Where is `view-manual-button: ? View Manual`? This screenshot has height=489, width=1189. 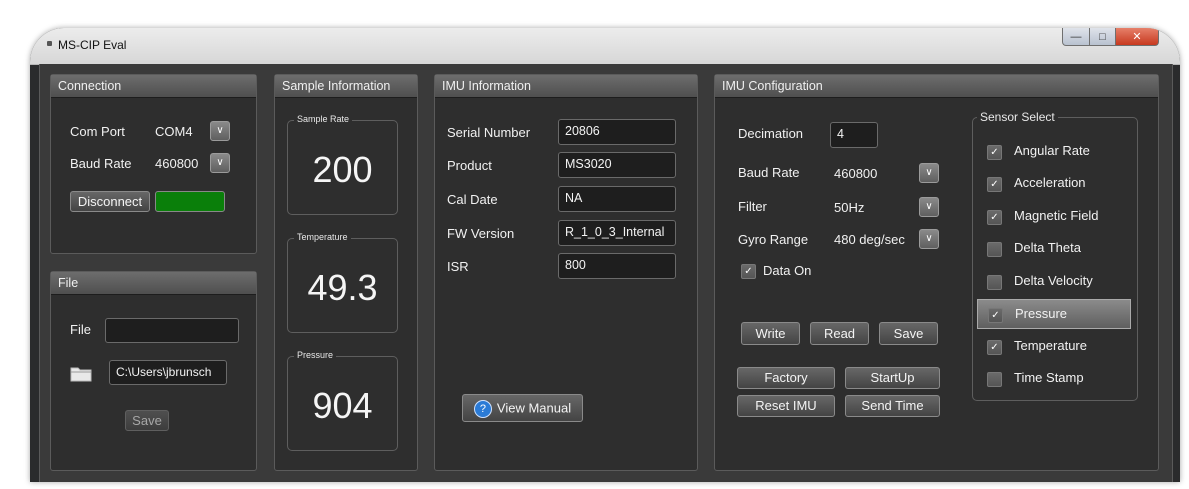
view-manual-button: ? View Manual is located at coordinates (522, 408).